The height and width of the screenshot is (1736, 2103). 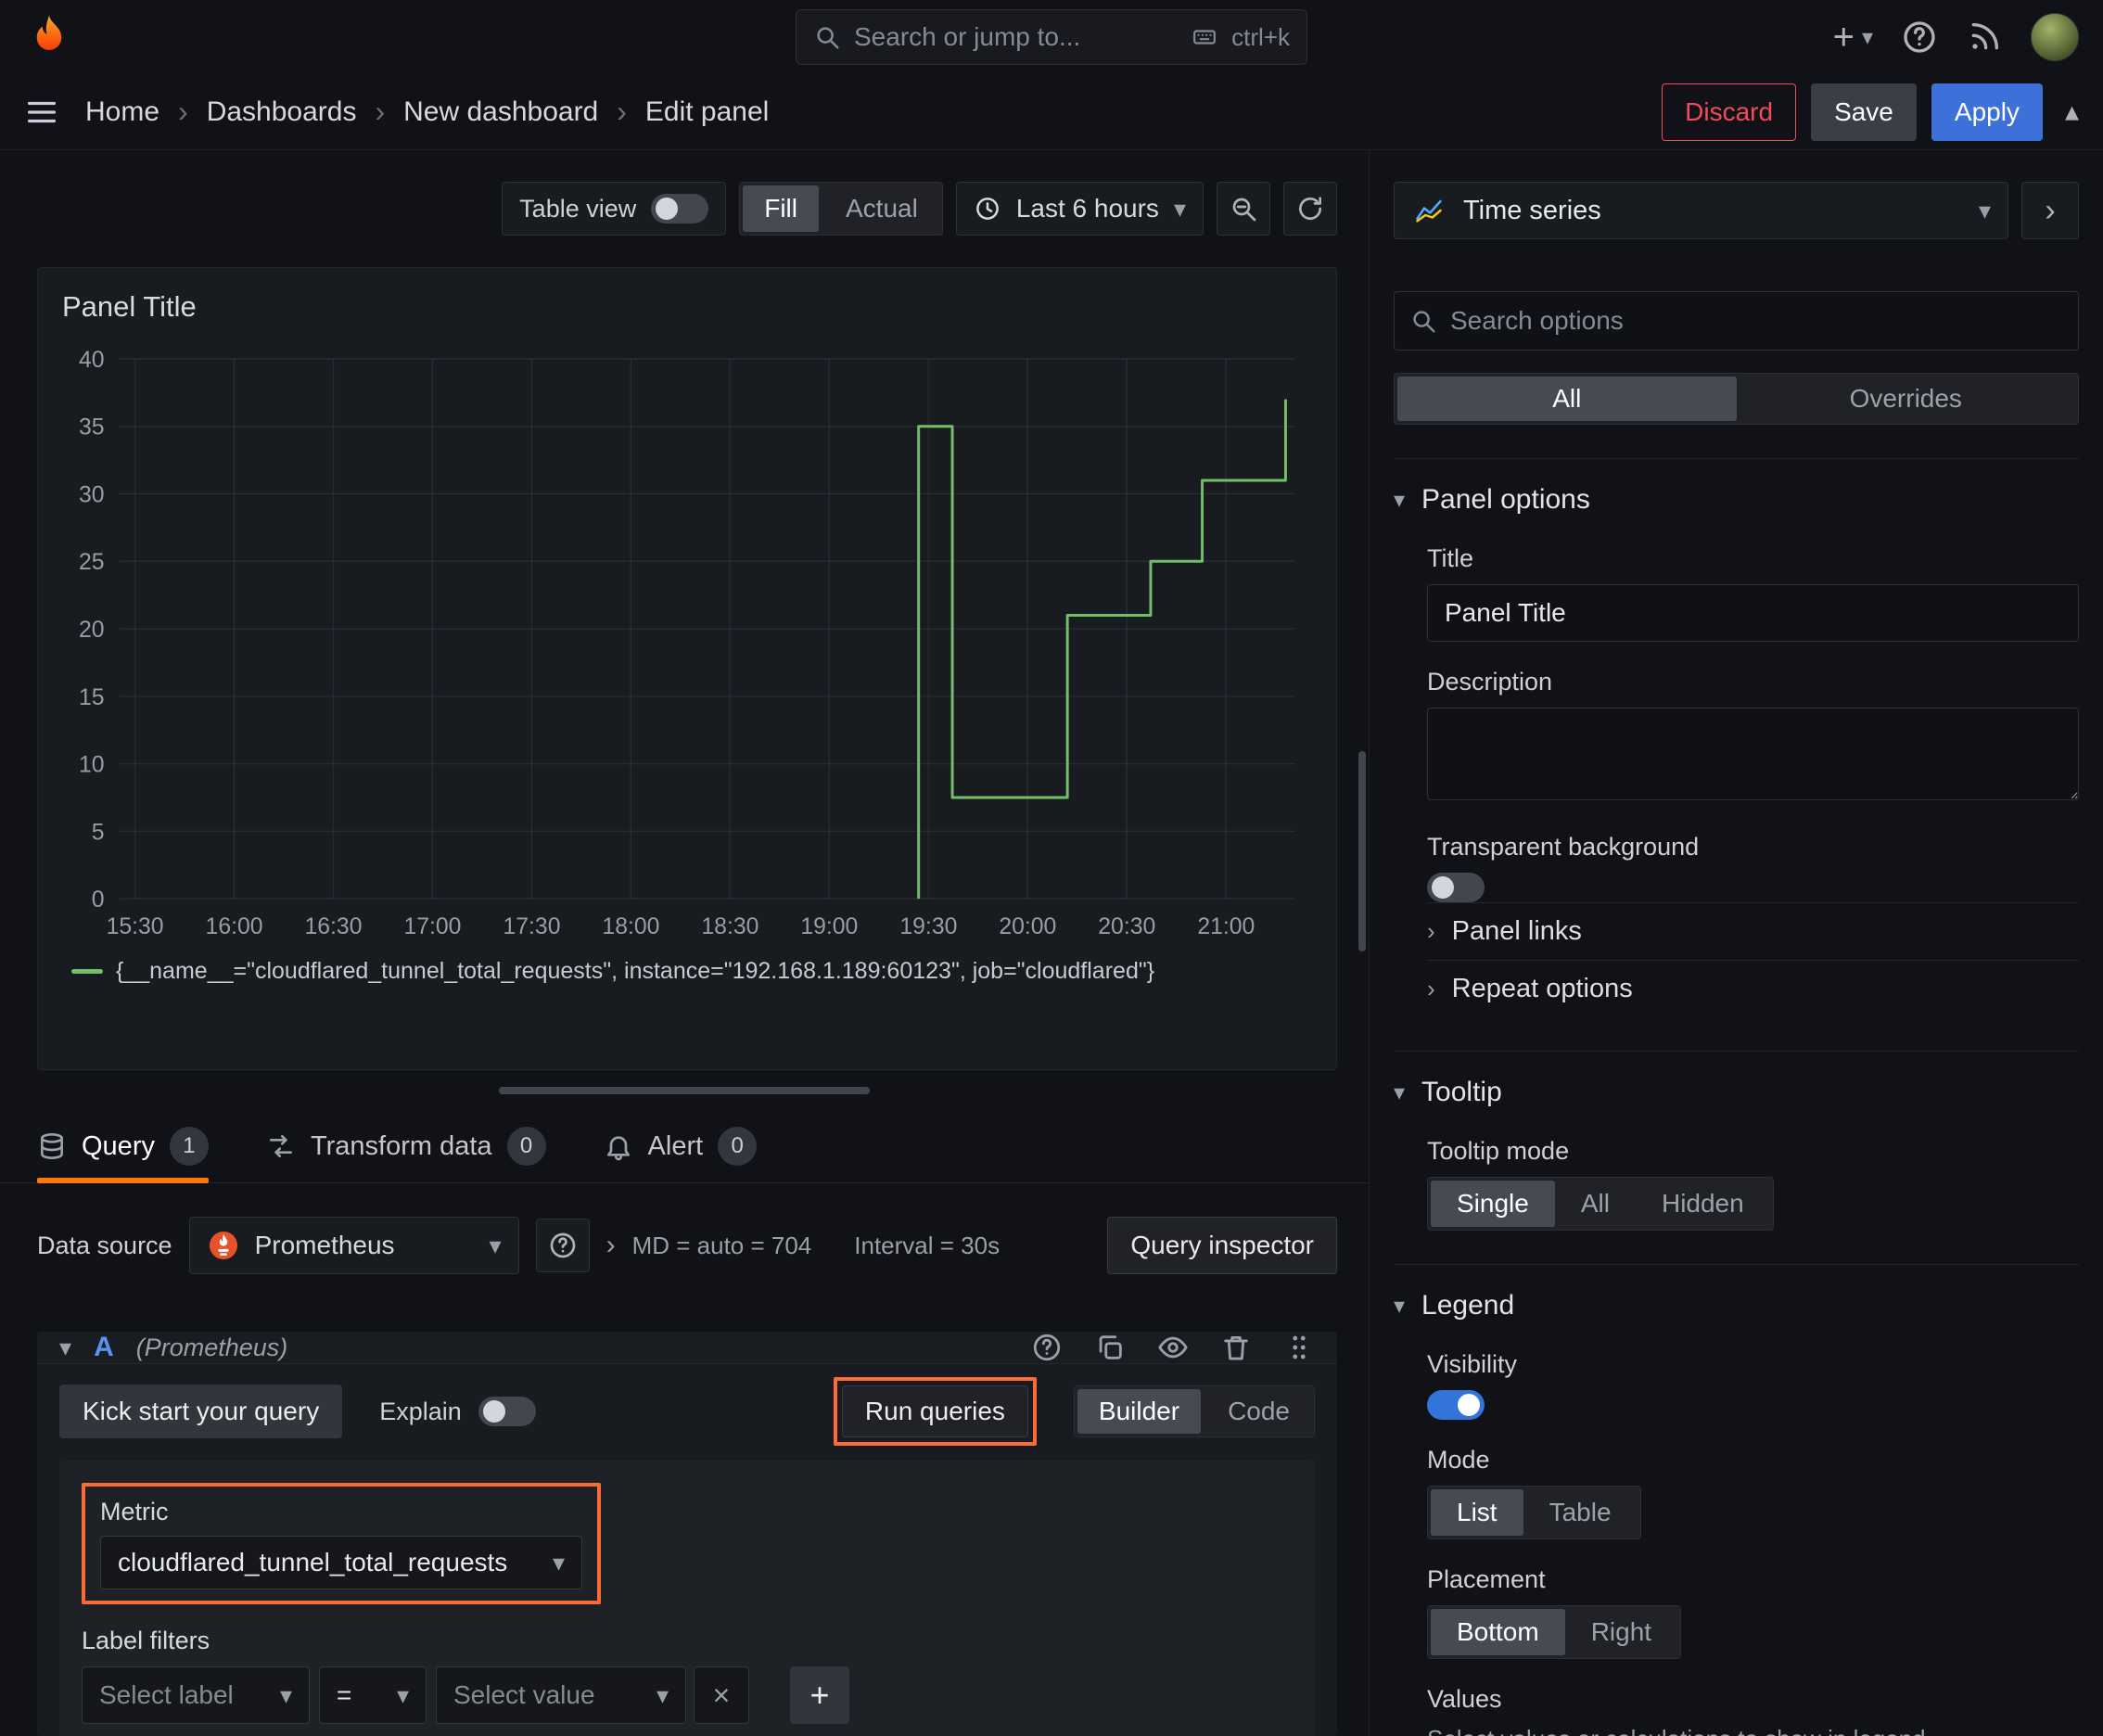 What do you see at coordinates (934, 1411) in the screenshot?
I see `run-queries-button: Run queries` at bounding box center [934, 1411].